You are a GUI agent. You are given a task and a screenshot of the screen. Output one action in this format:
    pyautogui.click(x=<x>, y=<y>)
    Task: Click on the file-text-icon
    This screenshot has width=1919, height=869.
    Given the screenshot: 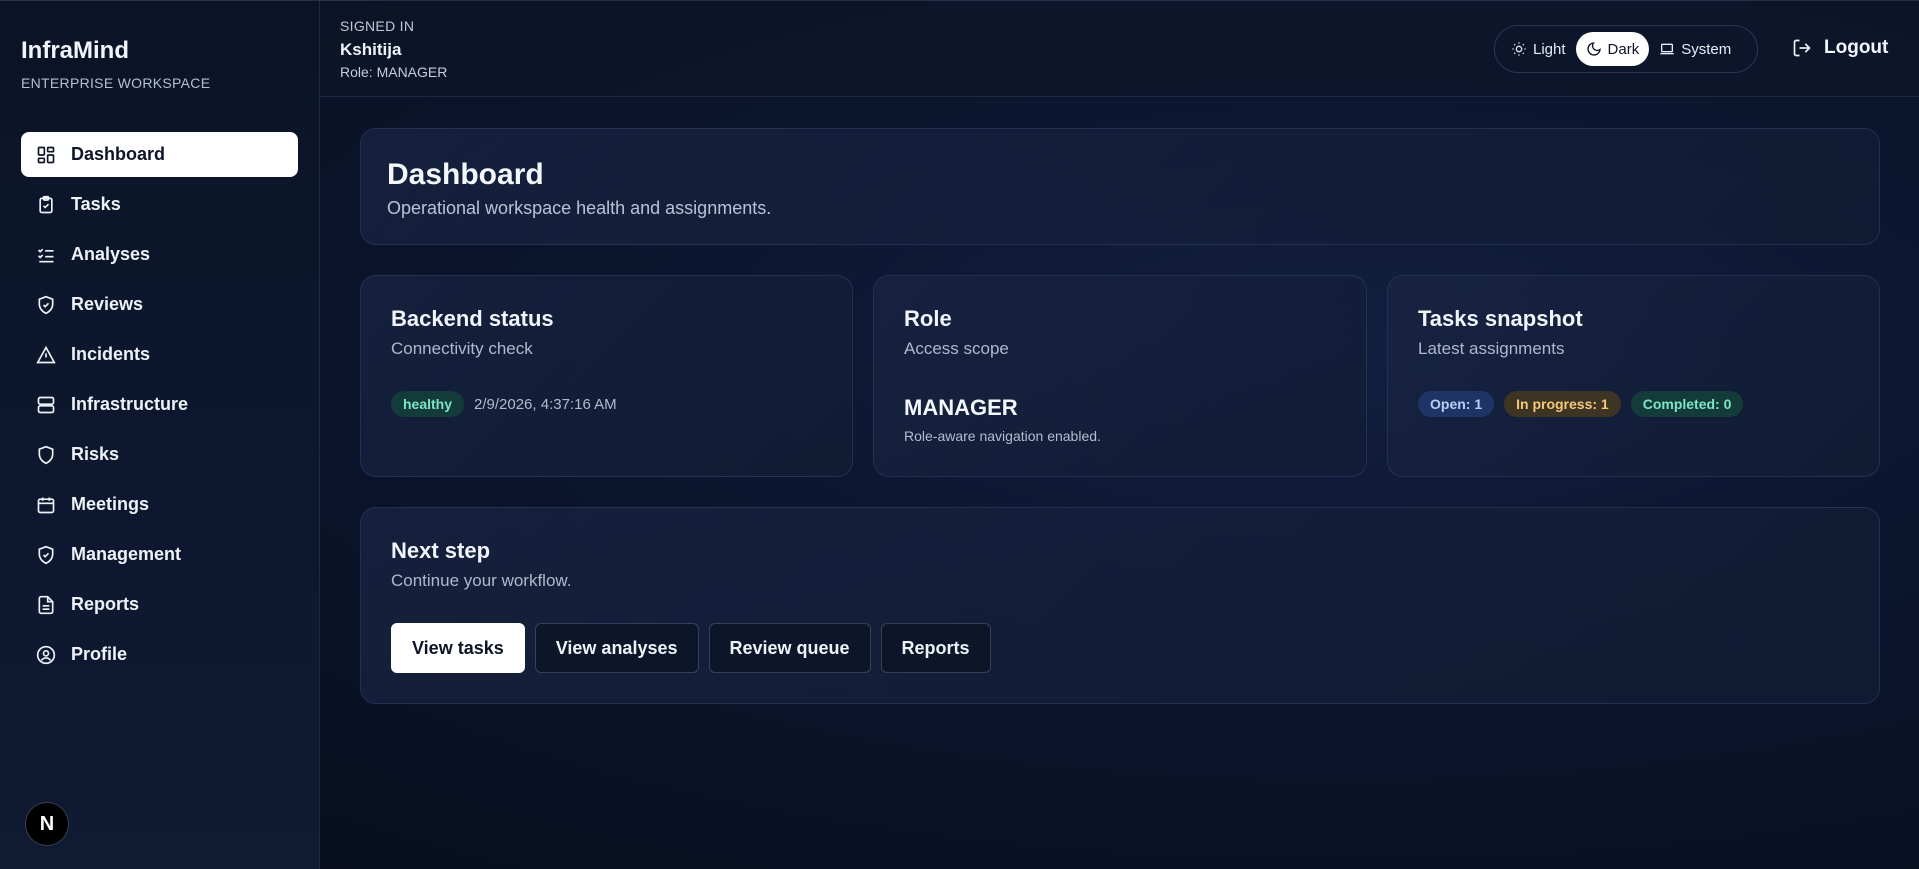 What is the action you would take?
    pyautogui.click(x=46, y=605)
    